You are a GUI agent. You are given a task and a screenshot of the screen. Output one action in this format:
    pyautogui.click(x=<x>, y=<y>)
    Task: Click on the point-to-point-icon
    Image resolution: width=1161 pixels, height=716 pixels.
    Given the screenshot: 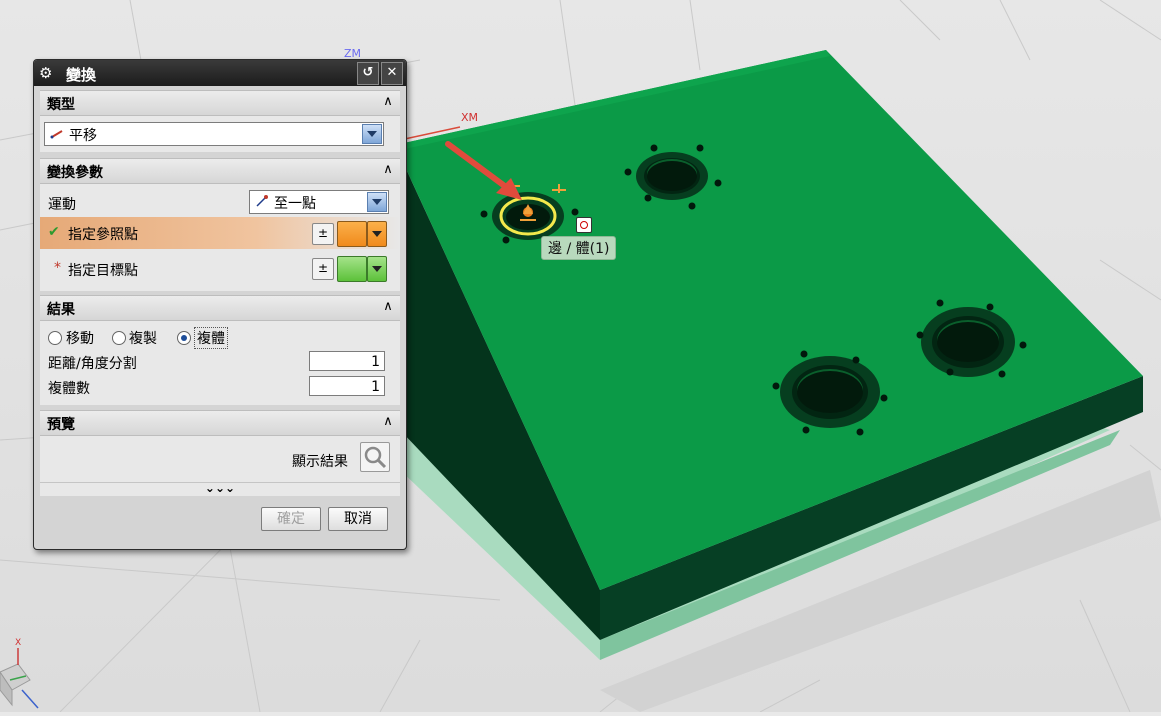 What is the action you would take?
    pyautogui.click(x=262, y=201)
    